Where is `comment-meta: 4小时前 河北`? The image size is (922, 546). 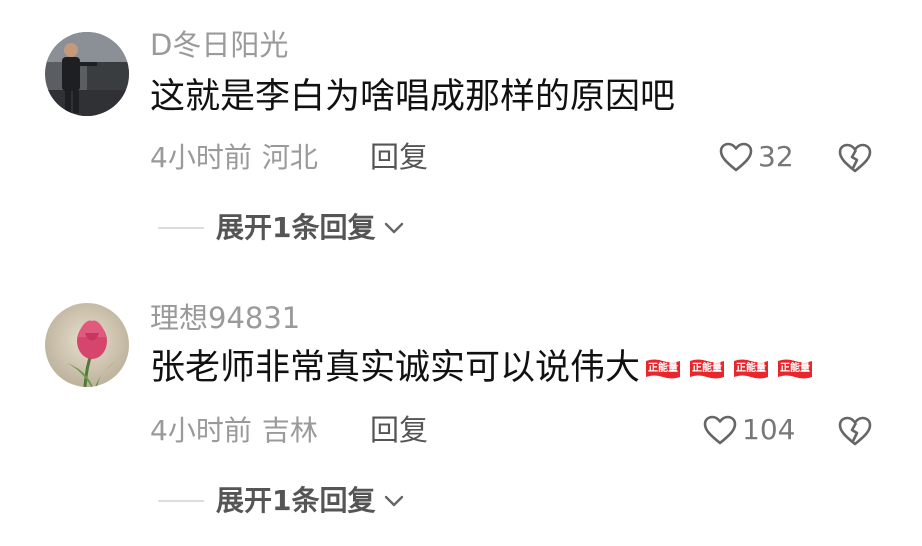
comment-meta: 4小时前 河北 is located at coordinates (234, 158).